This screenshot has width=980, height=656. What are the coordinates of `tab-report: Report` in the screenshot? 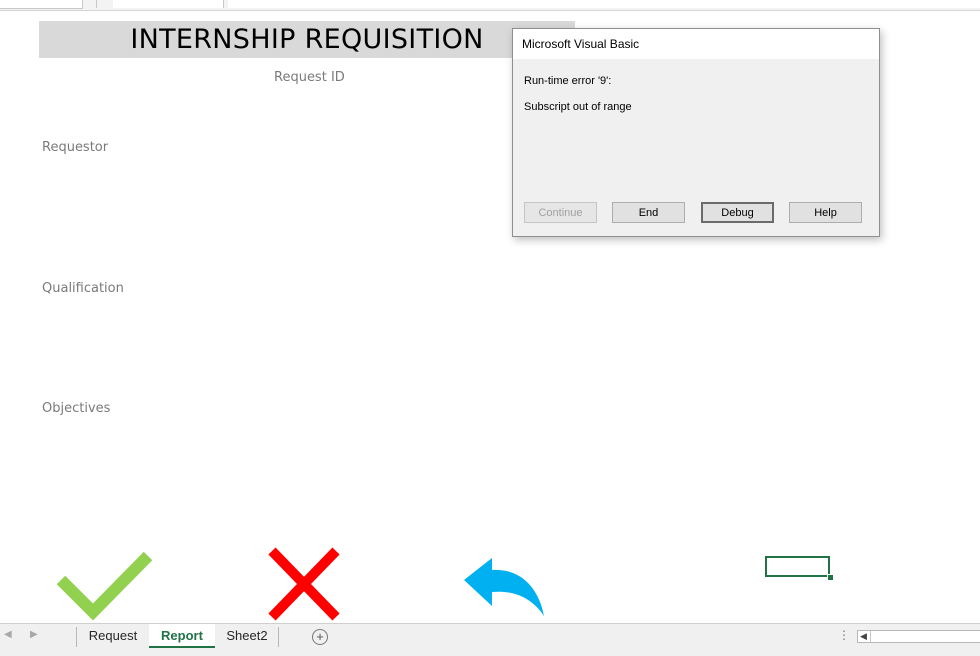 It's located at (182, 636).